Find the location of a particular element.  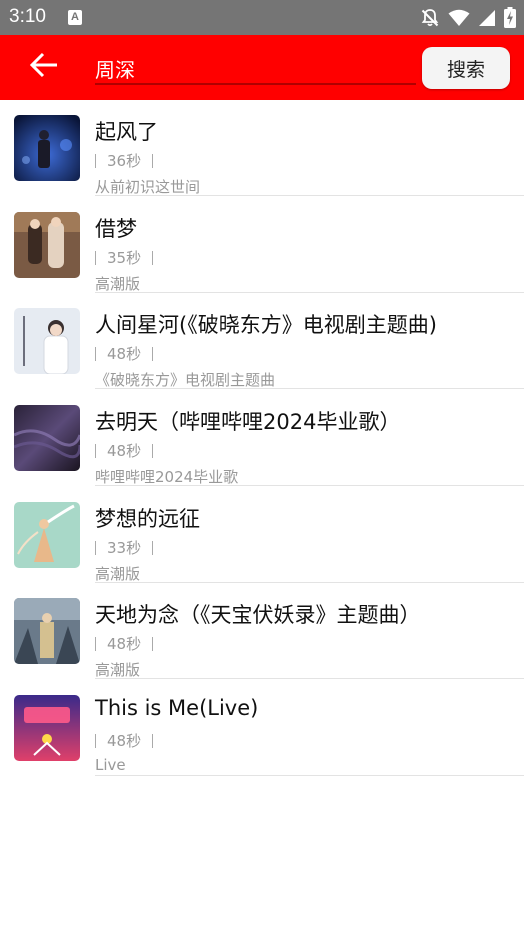

song-item: 人间星河(《破晓东方》电视剧主题曲) 48秒 《破晓东方》电视剧主题曲 is located at coordinates (262, 341).